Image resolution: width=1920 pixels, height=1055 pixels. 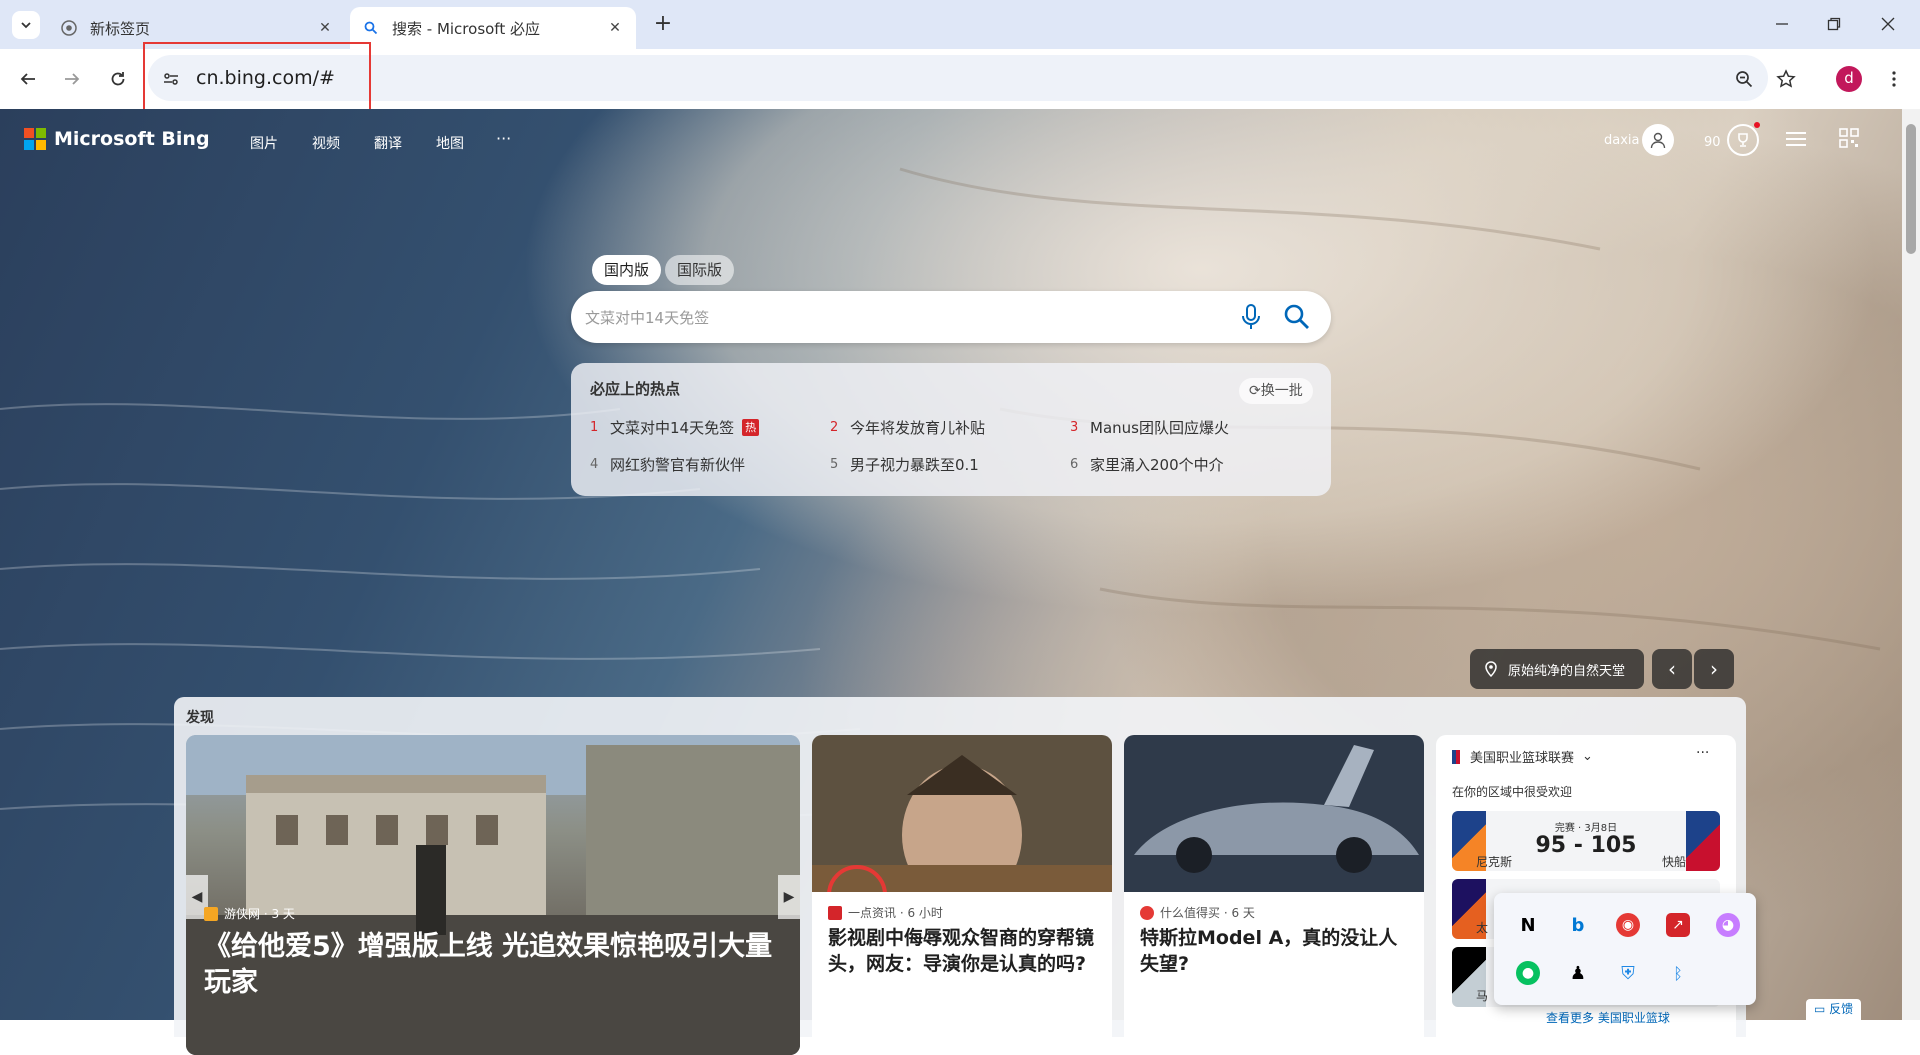 I want to click on nba-more-link: 查看更多 美国职业篮球, so click(x=1608, y=1017).